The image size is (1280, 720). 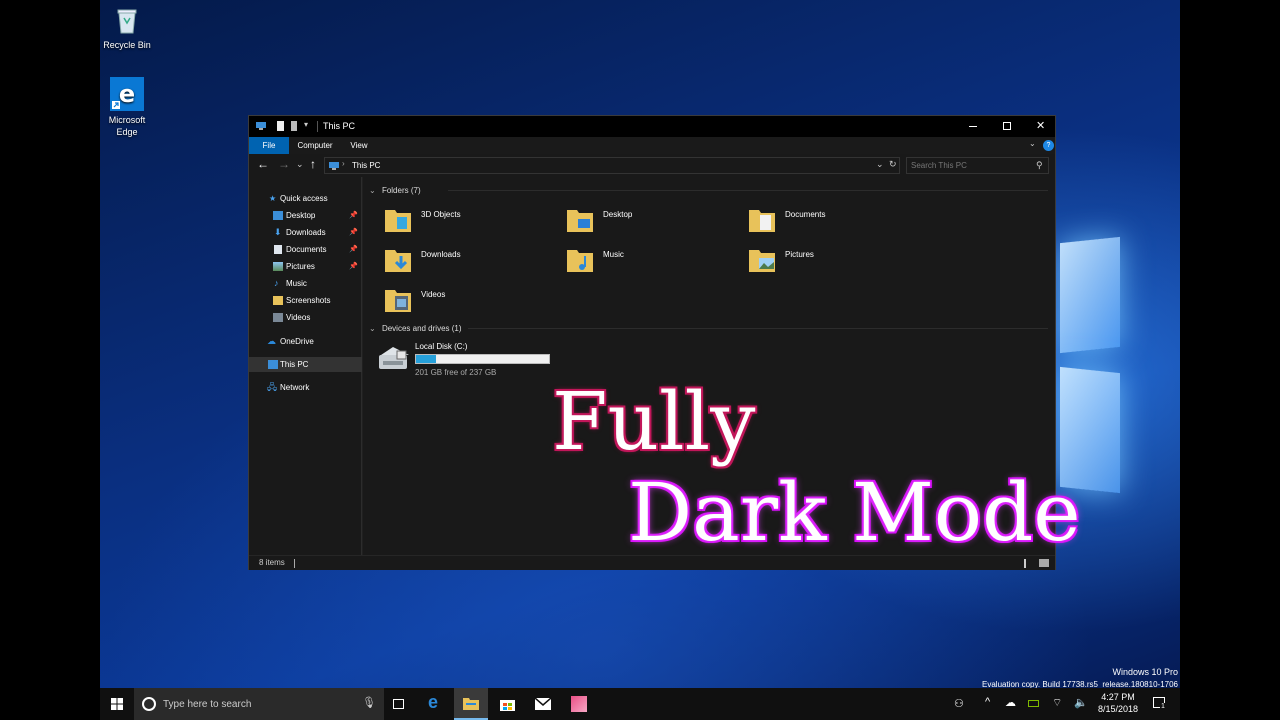 I want to click on search-icon: ⚲, so click(x=1039, y=165).